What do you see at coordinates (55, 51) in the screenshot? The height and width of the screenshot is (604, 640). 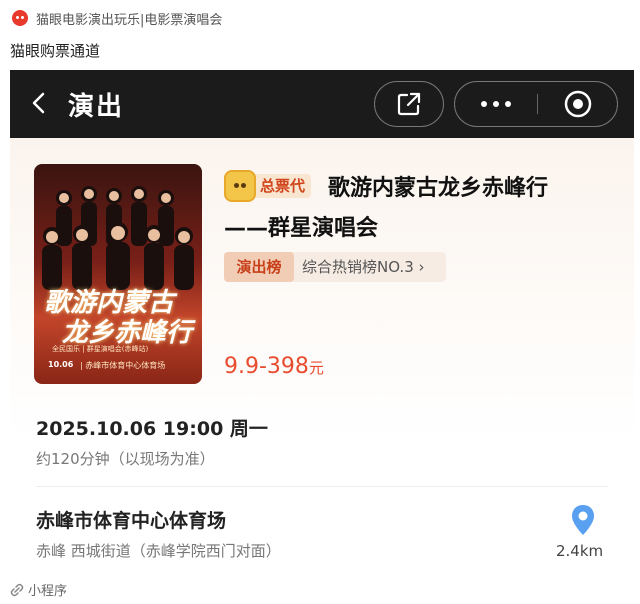 I see `channel-subtitle: 猫眼购票通道` at bounding box center [55, 51].